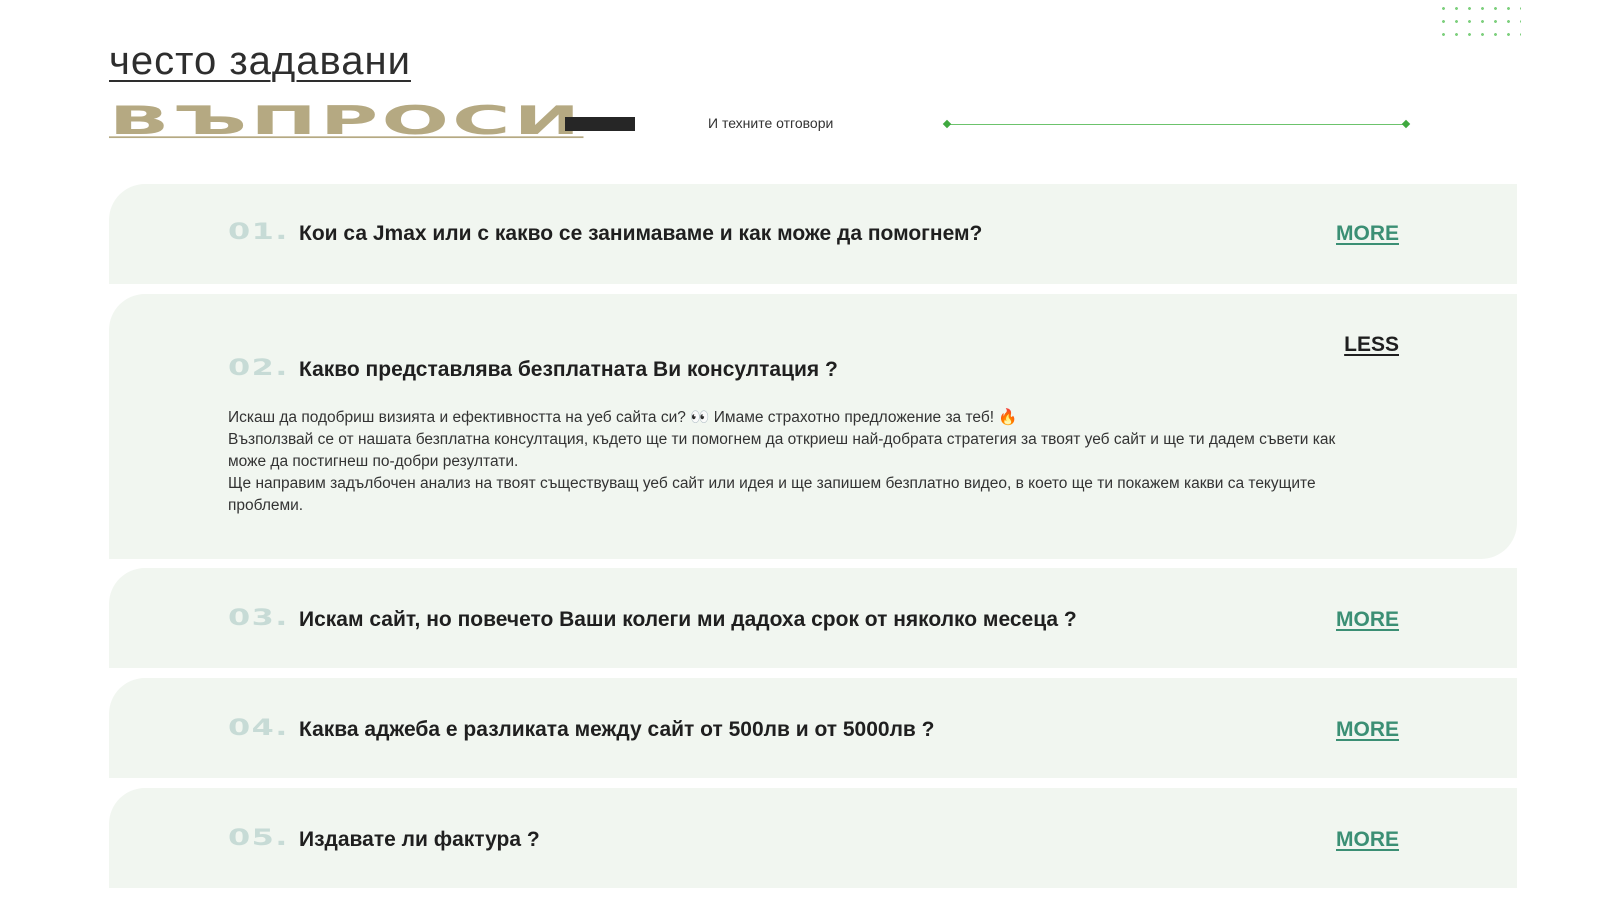 This screenshot has height=910, width=1617. I want to click on faq-number: 03., so click(258, 618).